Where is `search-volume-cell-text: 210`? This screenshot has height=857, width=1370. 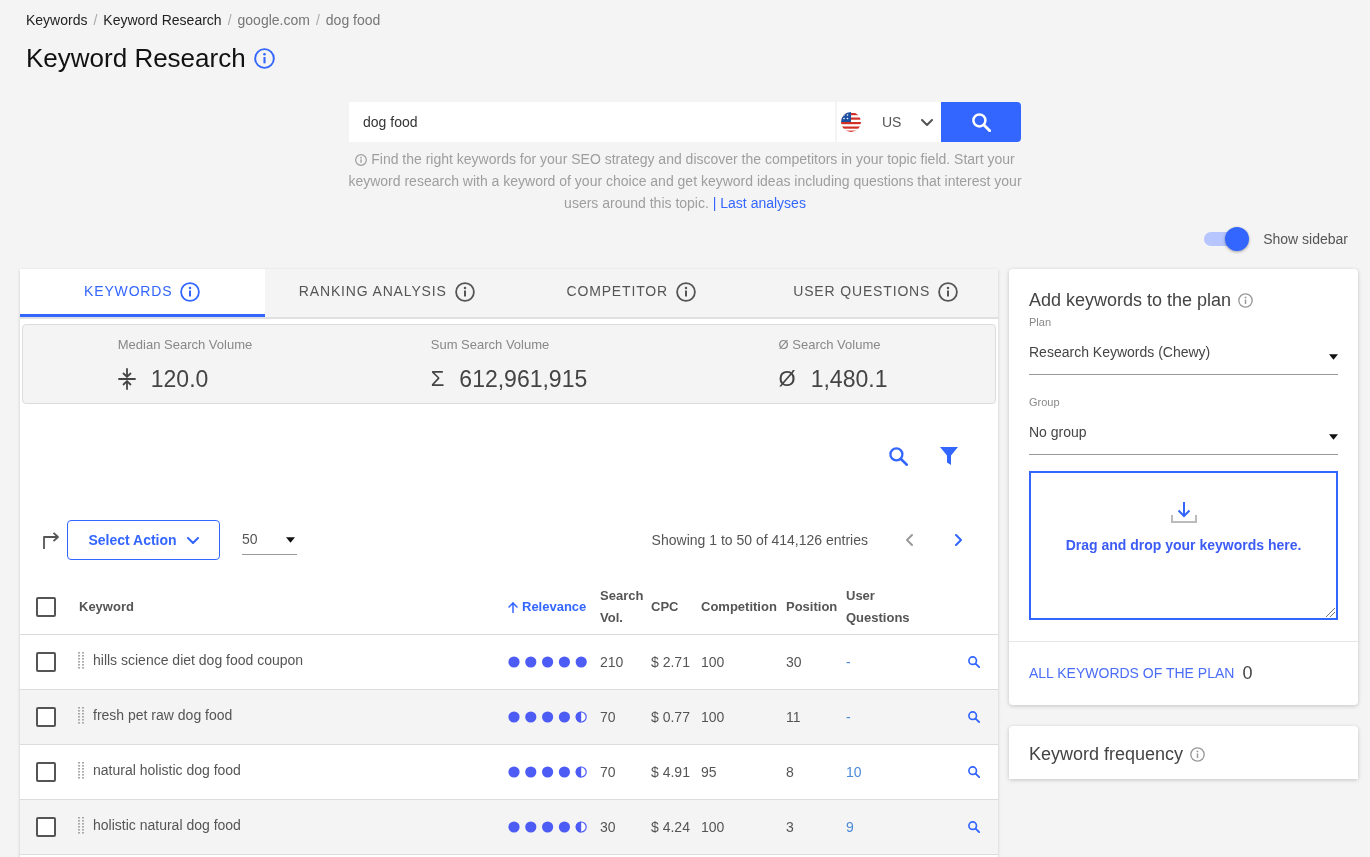
search-volume-cell-text: 210 is located at coordinates (612, 662).